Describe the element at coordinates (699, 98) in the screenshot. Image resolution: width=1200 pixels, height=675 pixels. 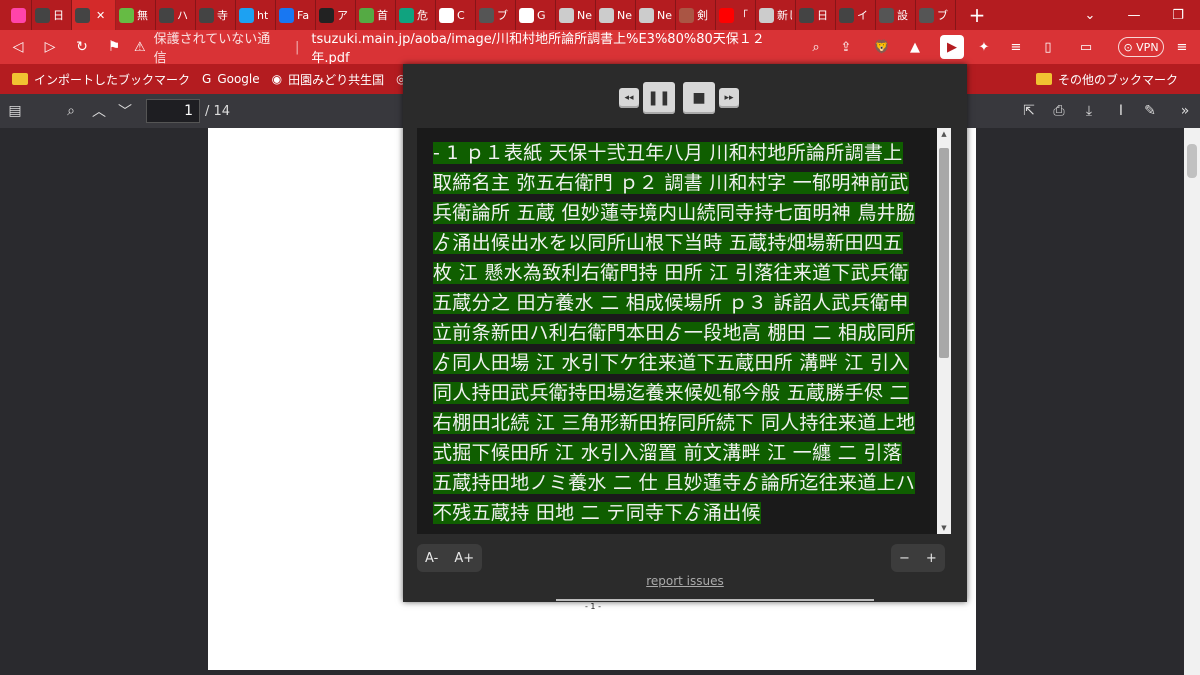
I see `stop-button: ■` at that location.